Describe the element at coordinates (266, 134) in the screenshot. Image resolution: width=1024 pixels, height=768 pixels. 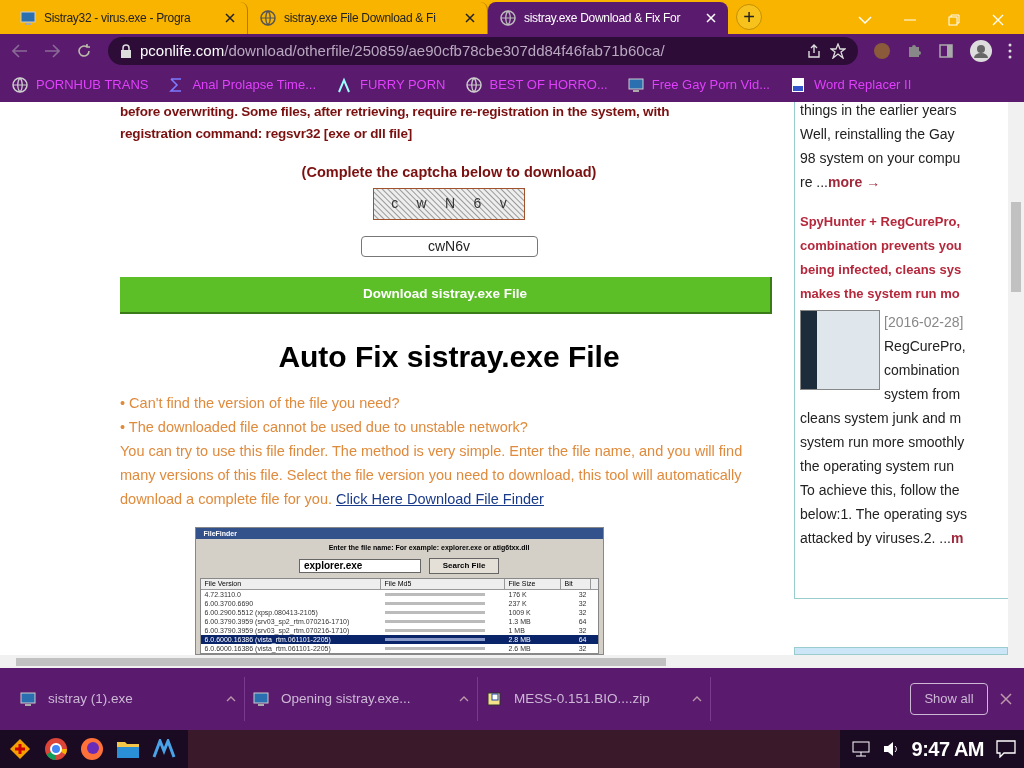
I see `intro-text: registration command: regsvr32 [exe or dll file]` at that location.